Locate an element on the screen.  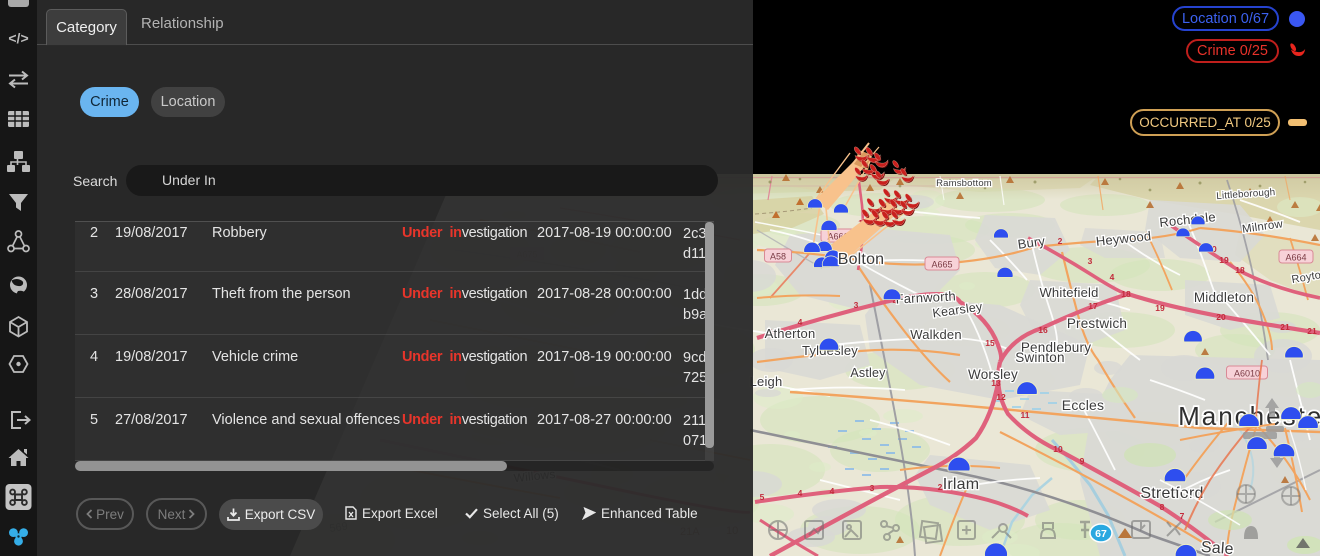
svg-text: 7 is located at coordinates (1182, 516).